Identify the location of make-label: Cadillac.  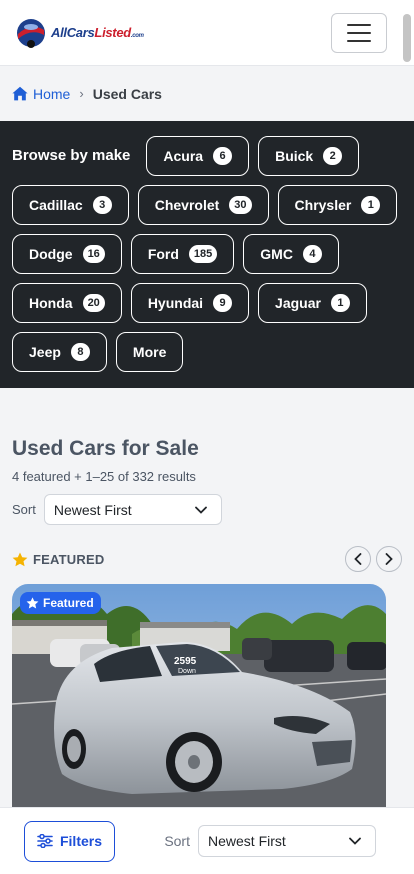
(56, 205).